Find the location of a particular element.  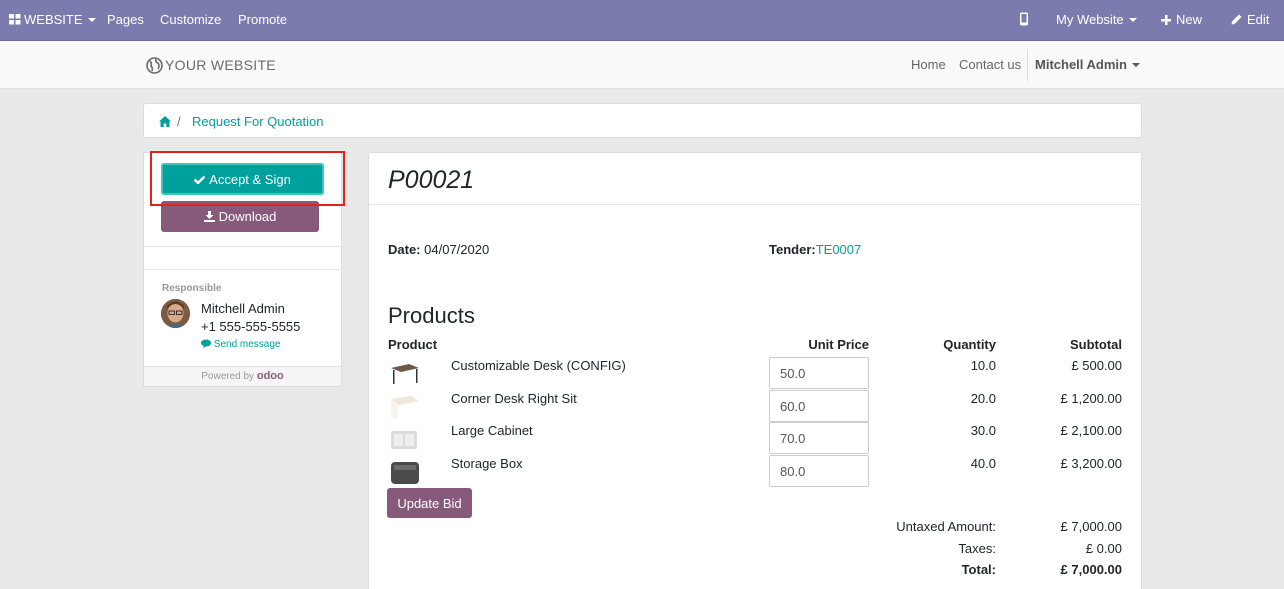

storage-box-thumbnail is located at coordinates (405, 473).